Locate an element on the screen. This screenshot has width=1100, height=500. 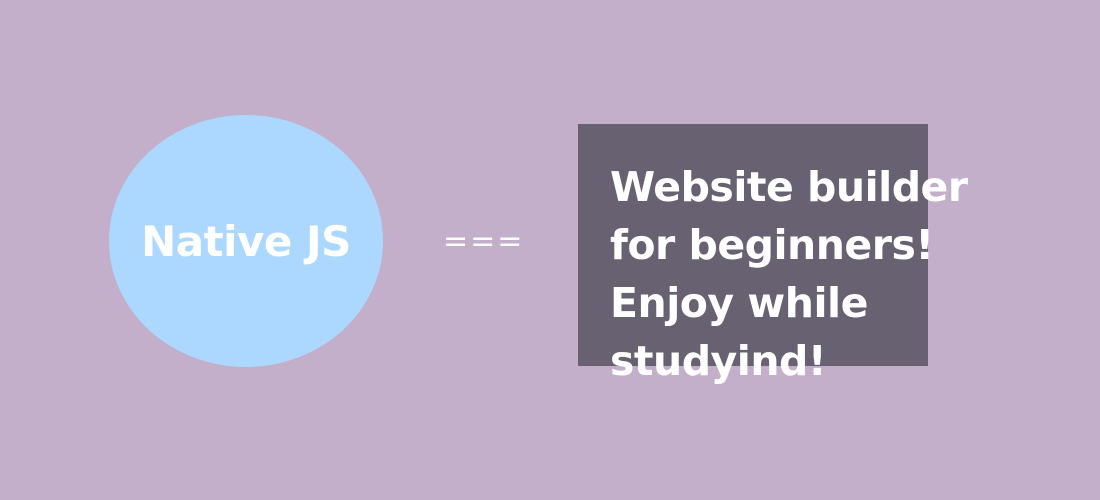
native-js-circle: Native JS is located at coordinates (246, 241).